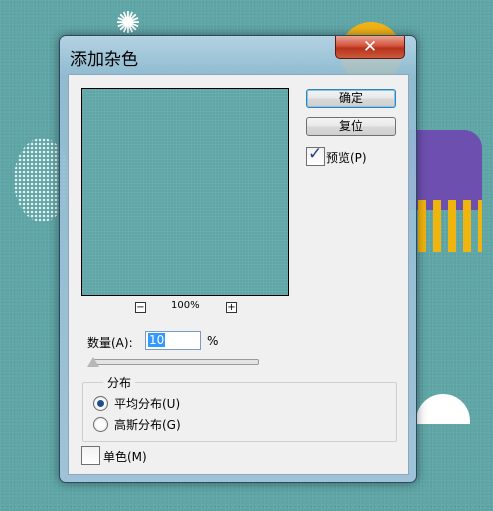  Describe the element at coordinates (173, 340) in the screenshot. I see `amount-input: 10` at that location.